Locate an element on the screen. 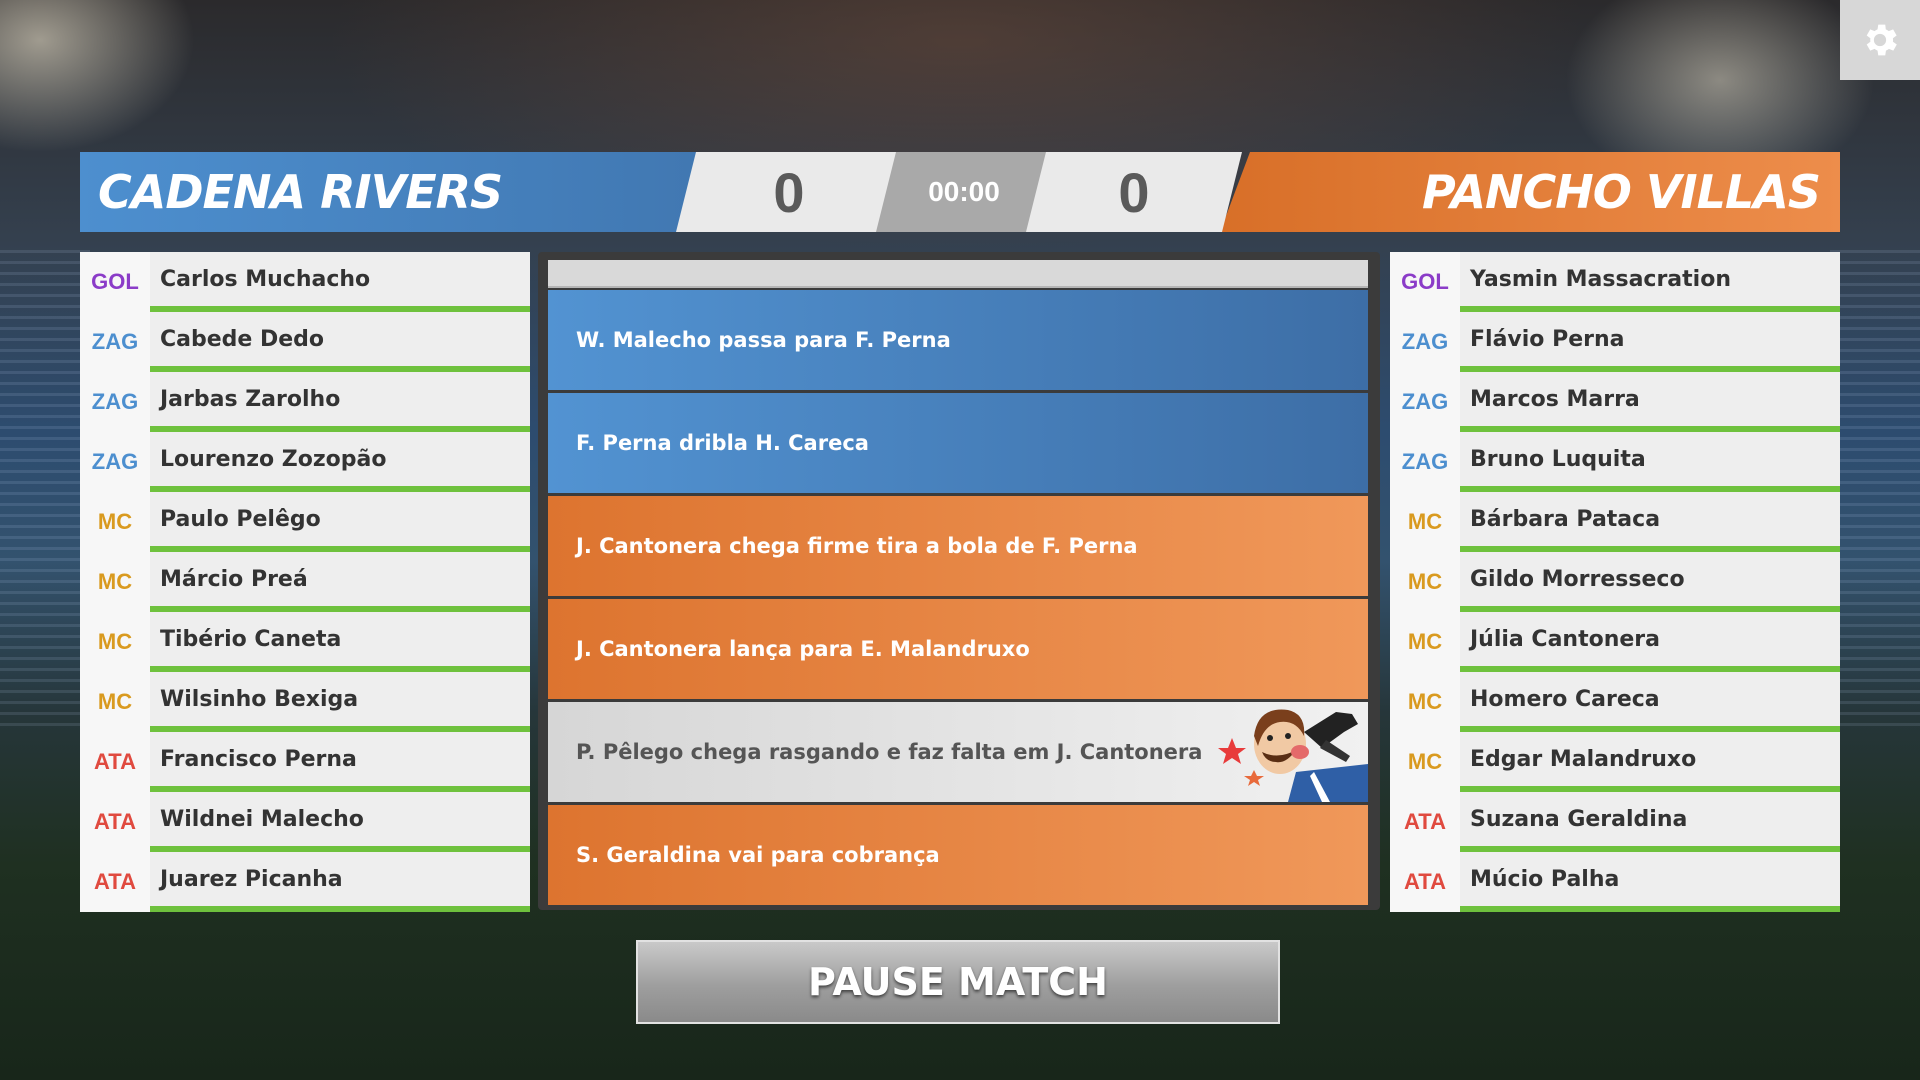  roster-row: MC Tibério Caneta is located at coordinates (305, 642).